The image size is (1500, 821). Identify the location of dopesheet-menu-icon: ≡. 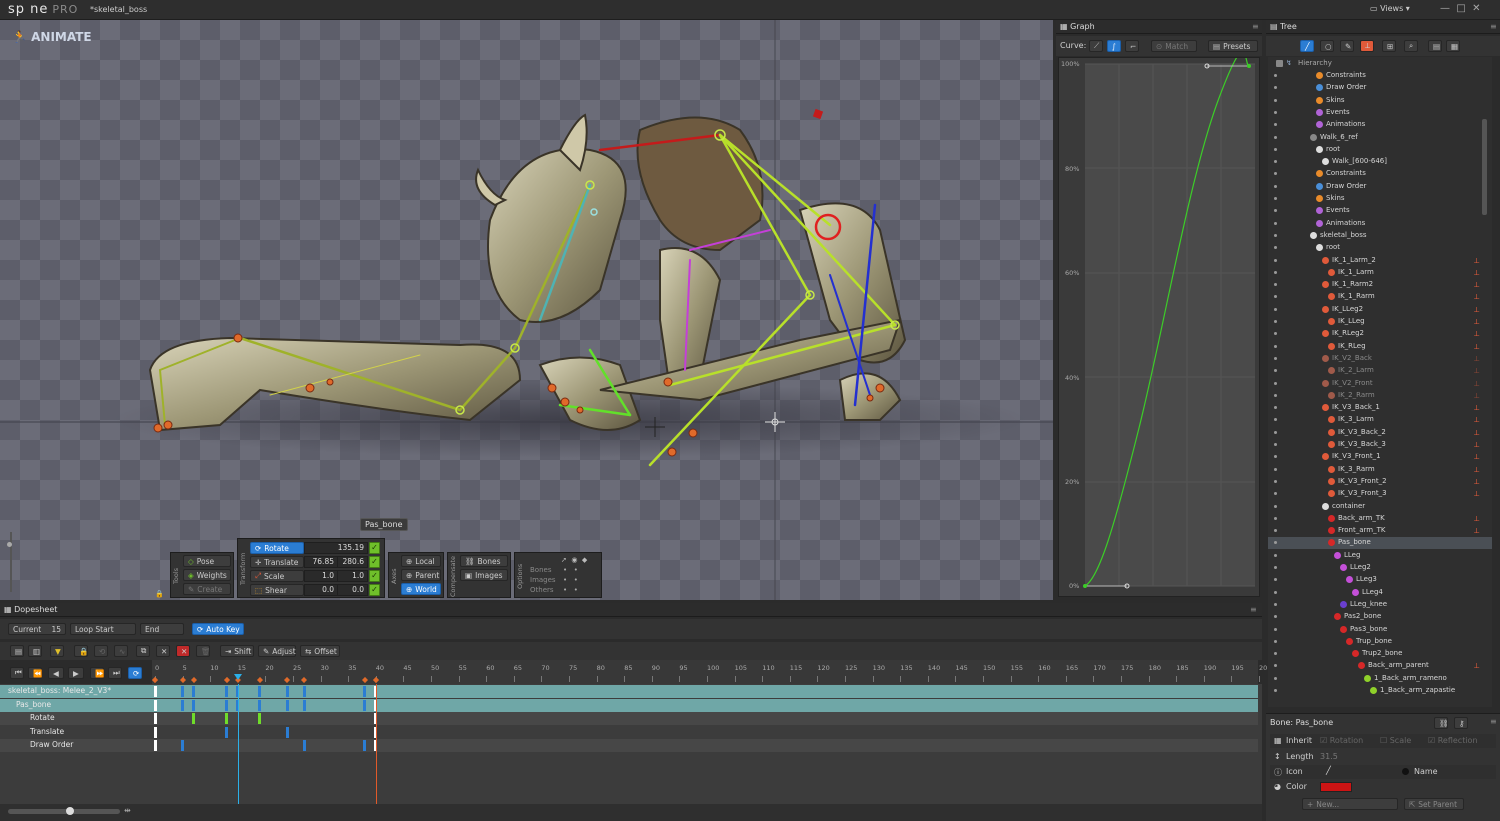
(1253, 609).